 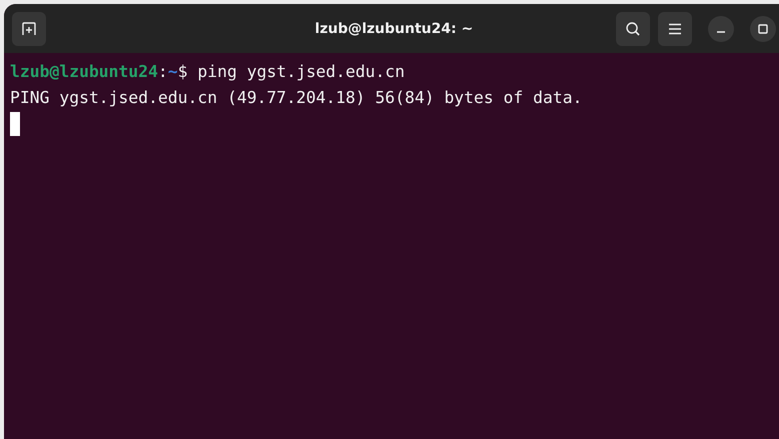 I want to click on command-line: lzub@lzubuntu24:~$ ping ygst.jsed.edu.cn, so click(x=207, y=72).